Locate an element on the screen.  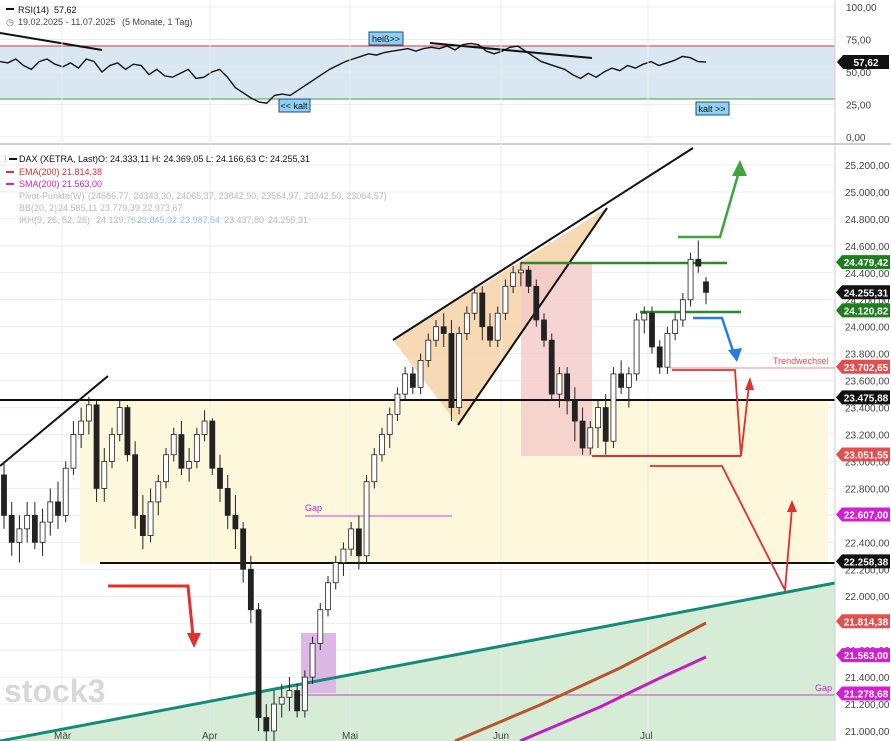
price-axis-tick: 21.000,00 is located at coordinates (867, 732).